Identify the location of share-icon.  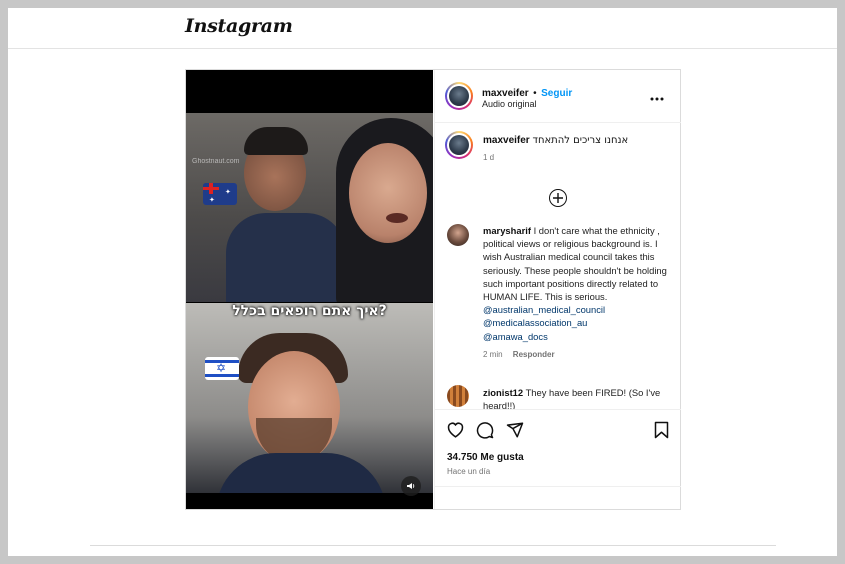
(515, 432).